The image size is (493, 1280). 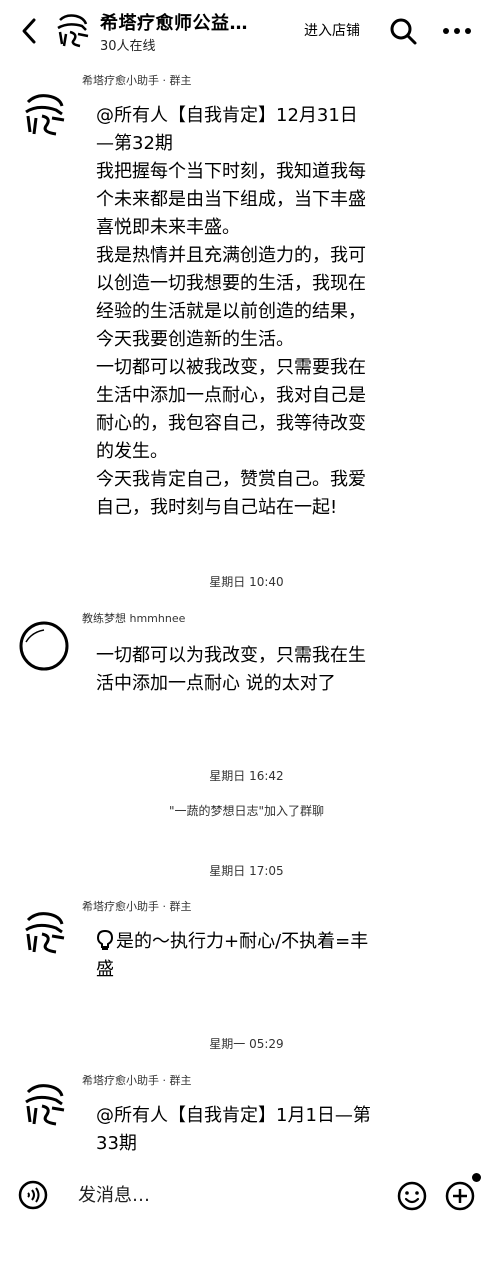 What do you see at coordinates (128, 46) in the screenshot?
I see `online-count: 30人在线` at bounding box center [128, 46].